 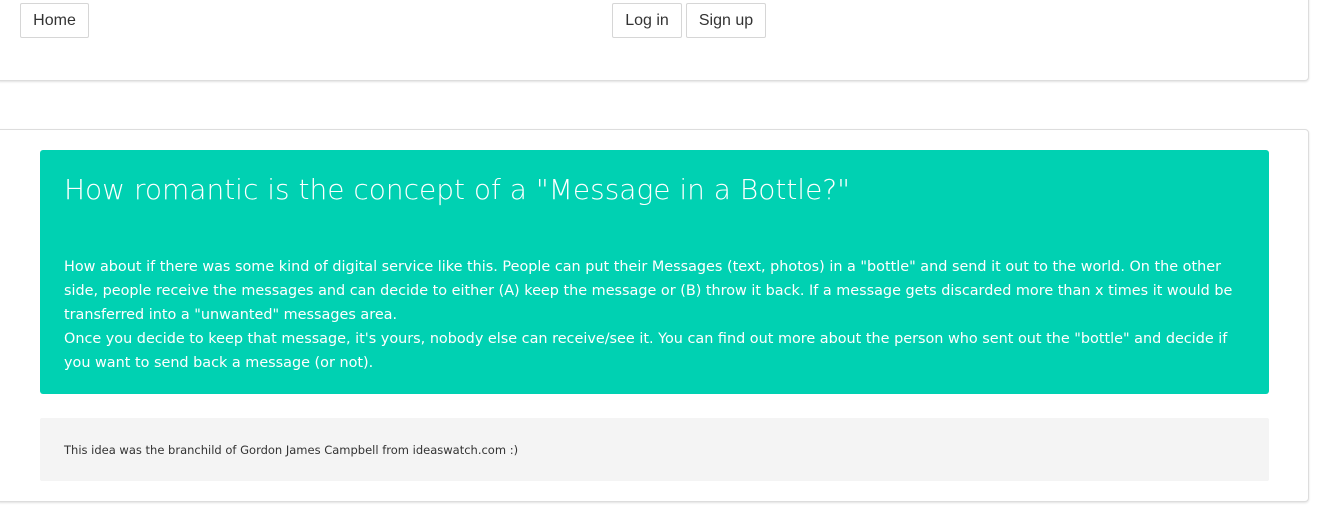 I want to click on signup-button: Sign up, so click(x=726, y=20).